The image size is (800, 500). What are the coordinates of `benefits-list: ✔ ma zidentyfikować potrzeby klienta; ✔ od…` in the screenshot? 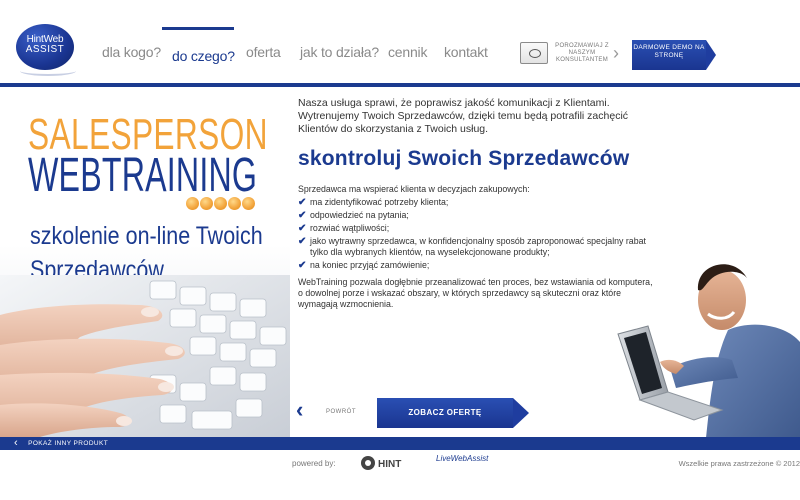 It's located at (478, 234).